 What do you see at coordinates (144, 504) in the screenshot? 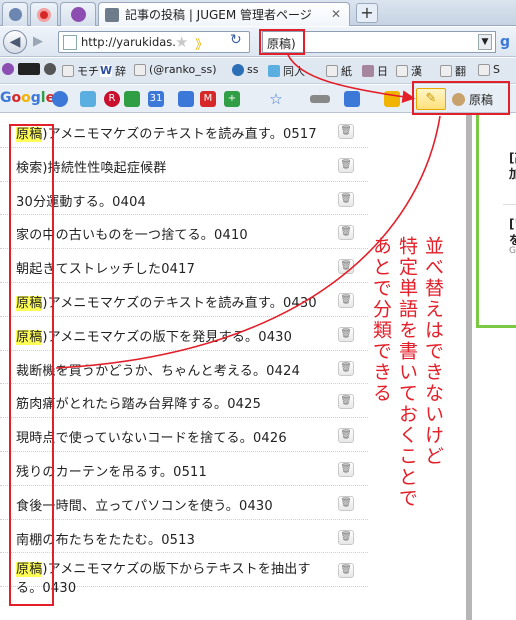
I see `entry-text: 食後一時間、立ってパソコンを使う。0430` at bounding box center [144, 504].